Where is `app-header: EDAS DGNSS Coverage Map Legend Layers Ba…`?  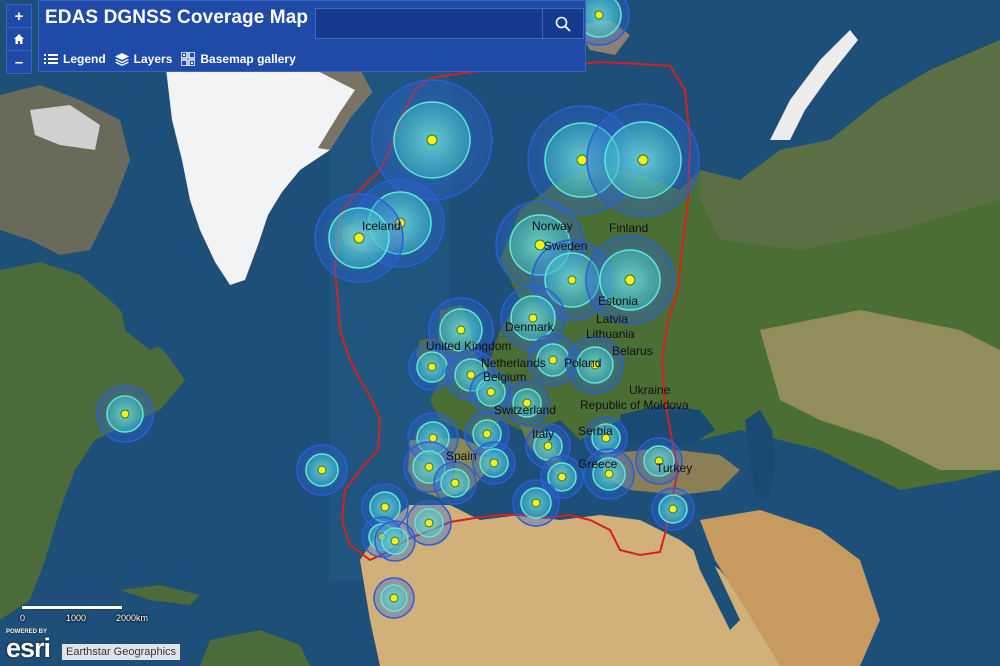
app-header: EDAS DGNSS Coverage Map Legend Layers Ba… is located at coordinates (312, 36).